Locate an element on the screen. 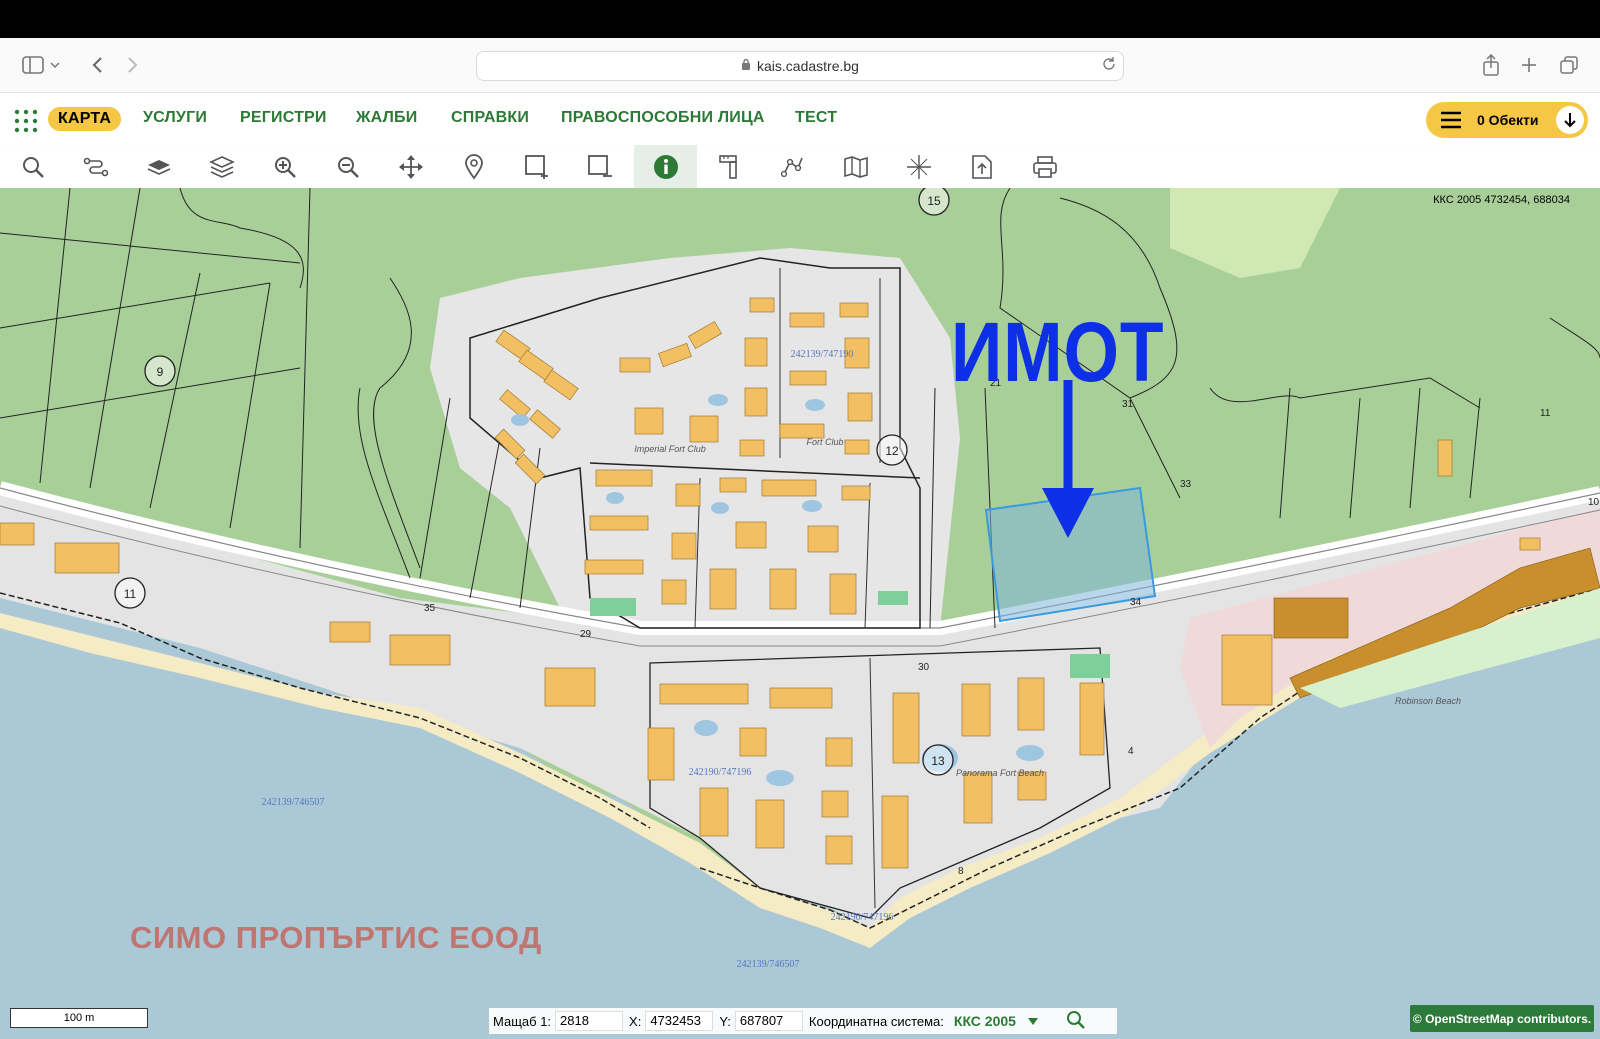 This screenshot has width=1600, height=1039. arrow-down-icon is located at coordinates (1570, 120).